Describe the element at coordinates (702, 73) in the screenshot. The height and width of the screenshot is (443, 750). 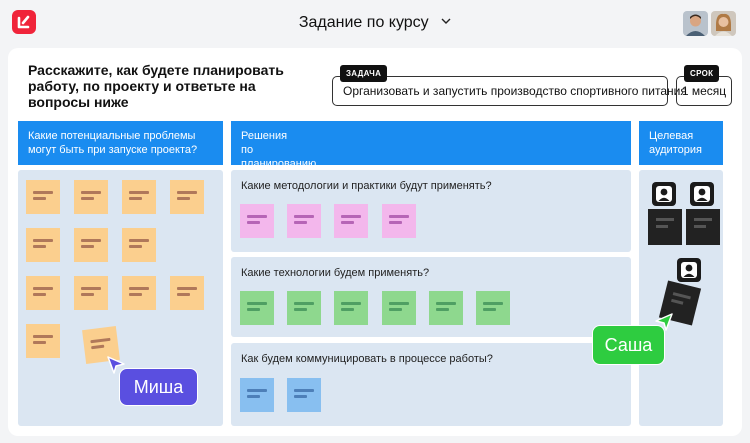
I see `deadline-tag: СРОК` at that location.